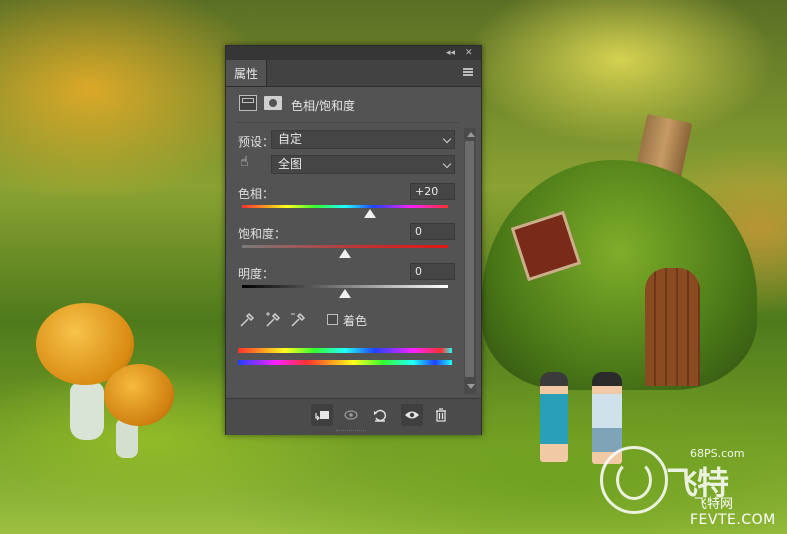 This screenshot has width=787, height=534. What do you see at coordinates (355, 321) in the screenshot?
I see `colorize-label: 着色` at bounding box center [355, 321].